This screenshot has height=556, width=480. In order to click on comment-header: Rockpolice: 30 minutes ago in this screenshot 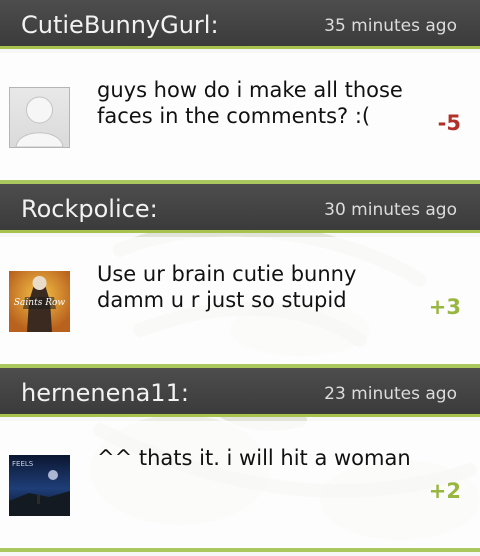, I will do `click(240, 208)`.